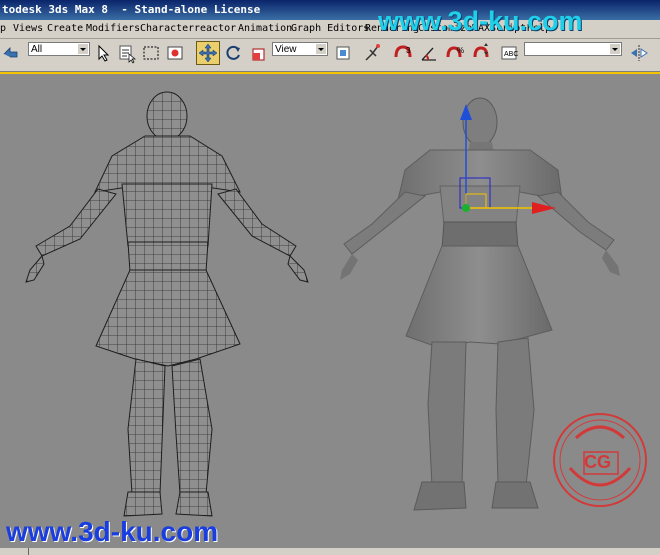 The width and height of the screenshot is (660, 555). I want to click on menu-item-map: p, so click(3, 28).